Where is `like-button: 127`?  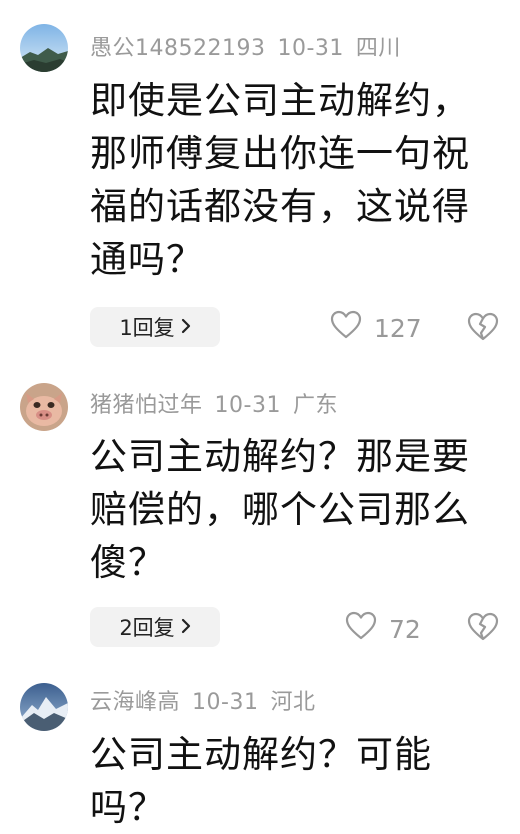
like-button: 127 is located at coordinates (376, 328).